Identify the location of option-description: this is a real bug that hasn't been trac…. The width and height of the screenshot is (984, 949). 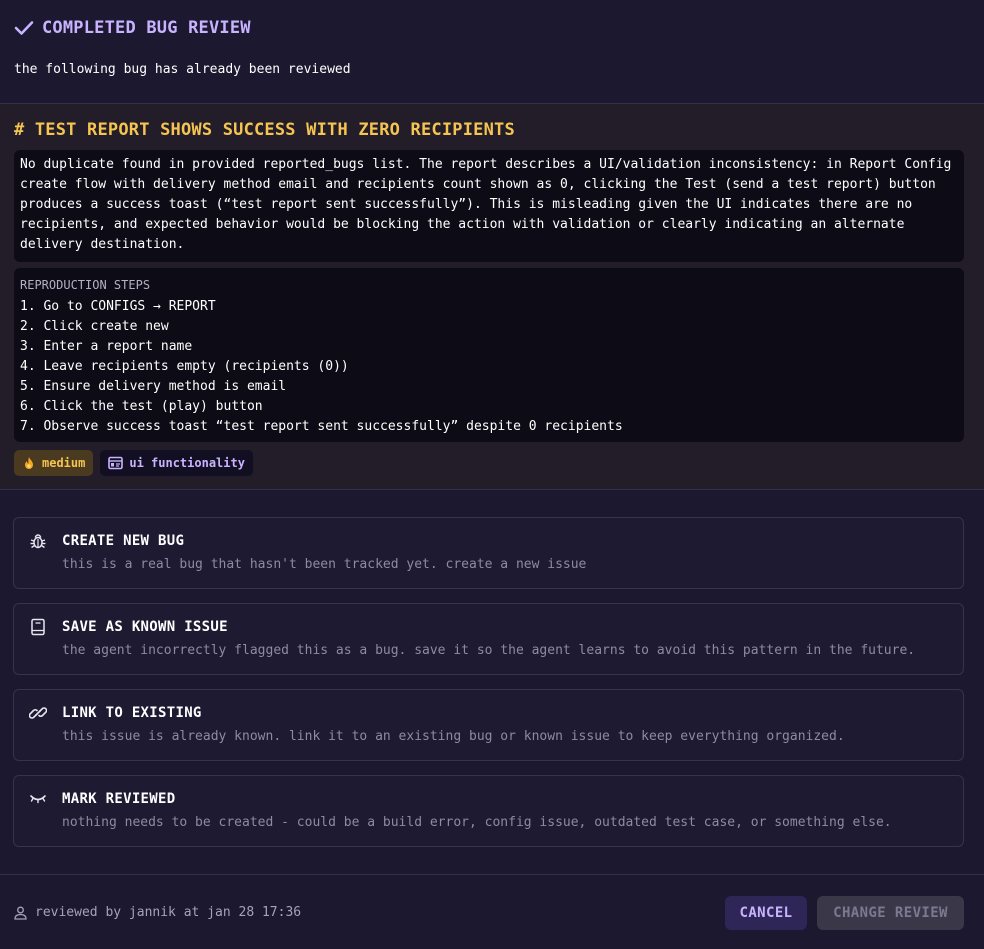
(324, 564).